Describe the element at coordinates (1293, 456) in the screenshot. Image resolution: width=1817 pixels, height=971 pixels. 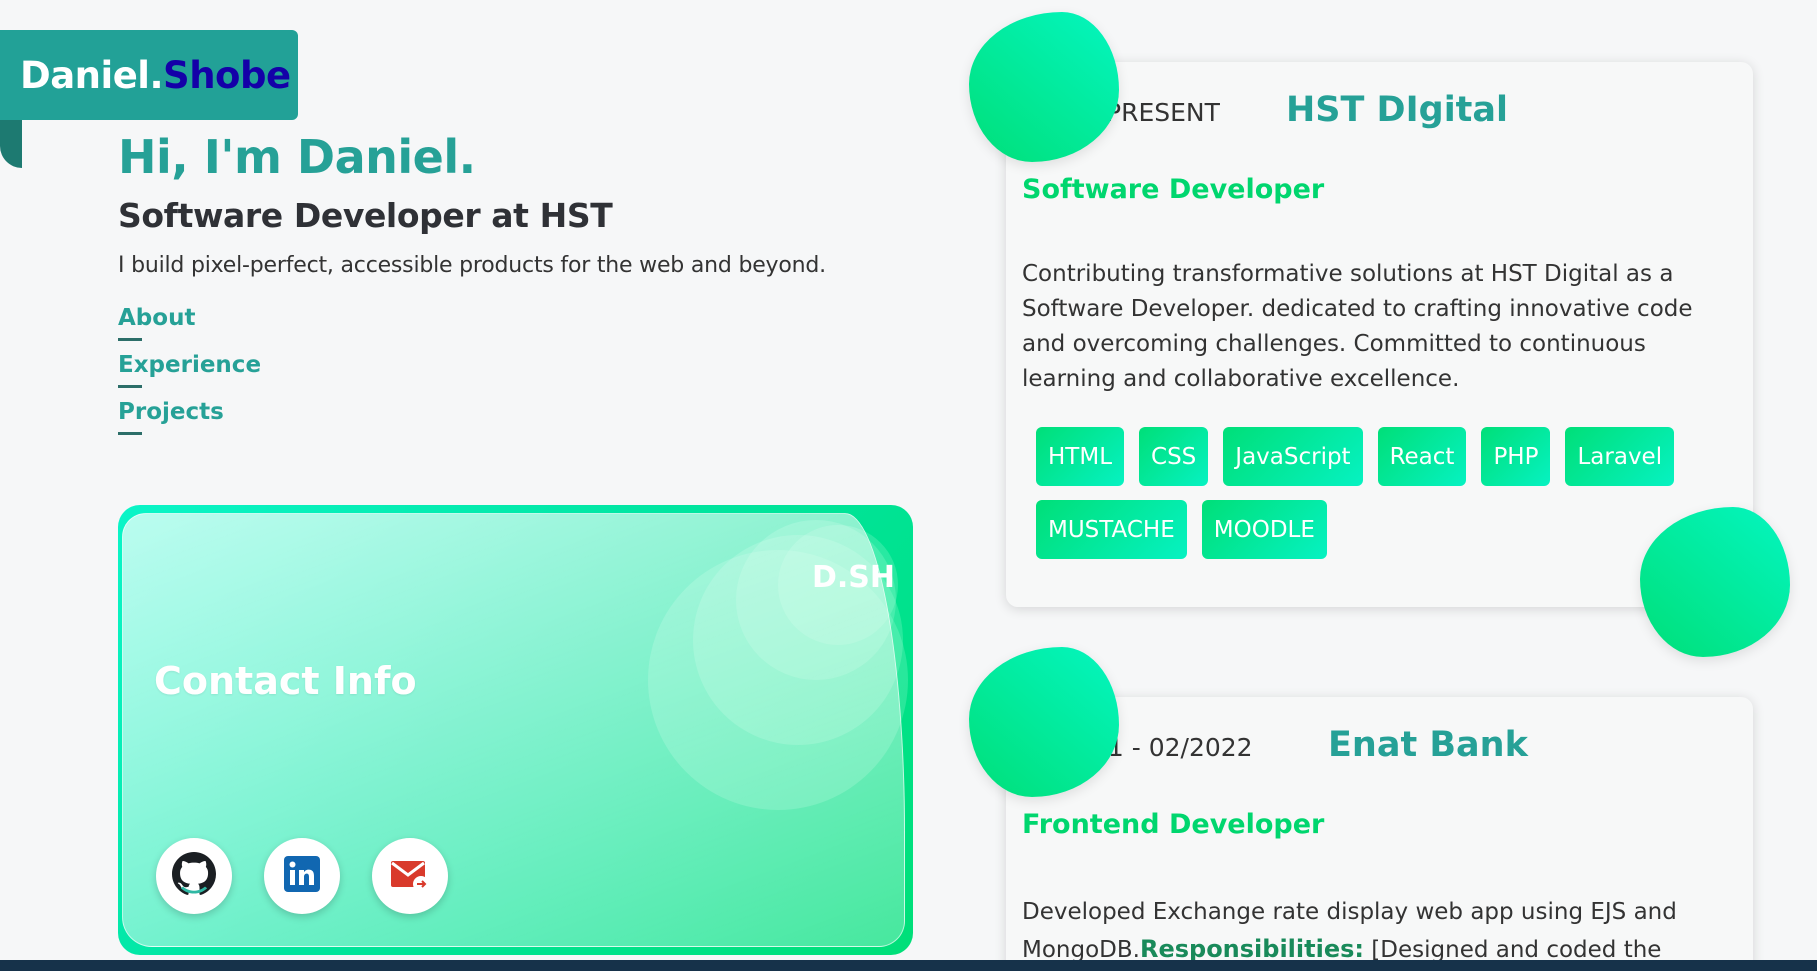
I see `tech-tag: JavaScript` at that location.